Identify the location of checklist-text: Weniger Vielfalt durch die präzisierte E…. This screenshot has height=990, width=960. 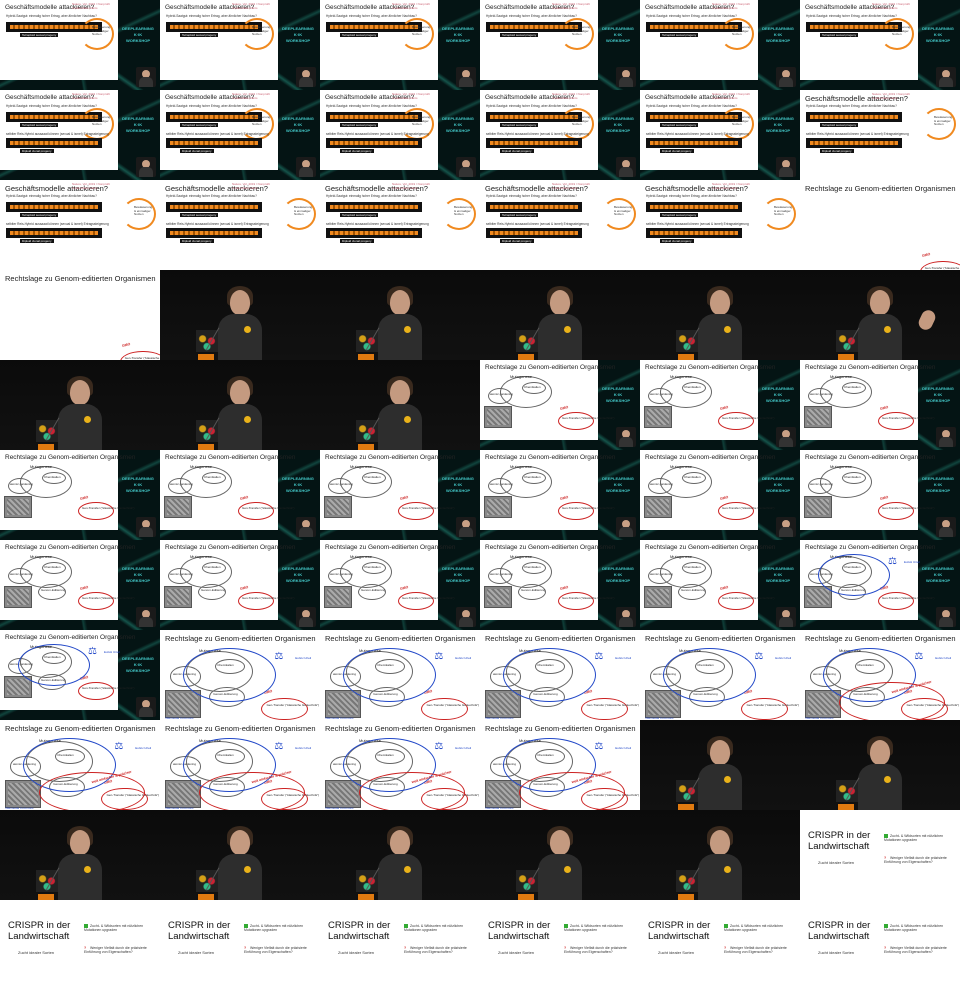
(595, 950).